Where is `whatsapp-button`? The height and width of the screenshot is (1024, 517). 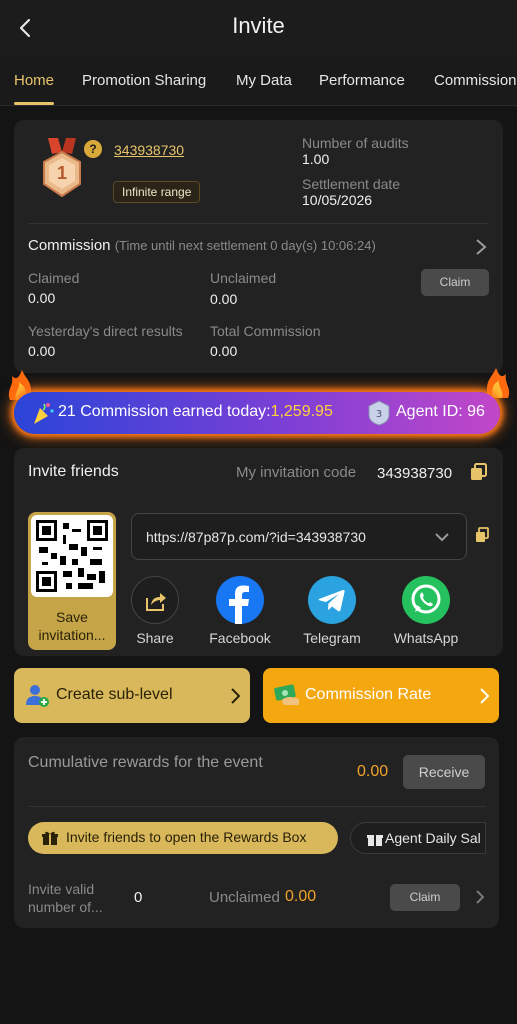
whatsapp-button is located at coordinates (426, 600).